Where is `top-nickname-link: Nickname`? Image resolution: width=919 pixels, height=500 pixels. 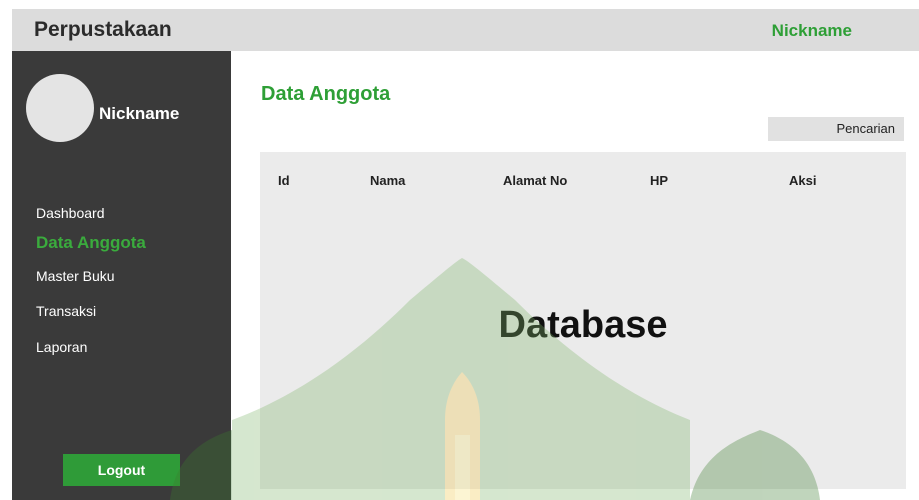
top-nickname-link: Nickname is located at coordinates (812, 31).